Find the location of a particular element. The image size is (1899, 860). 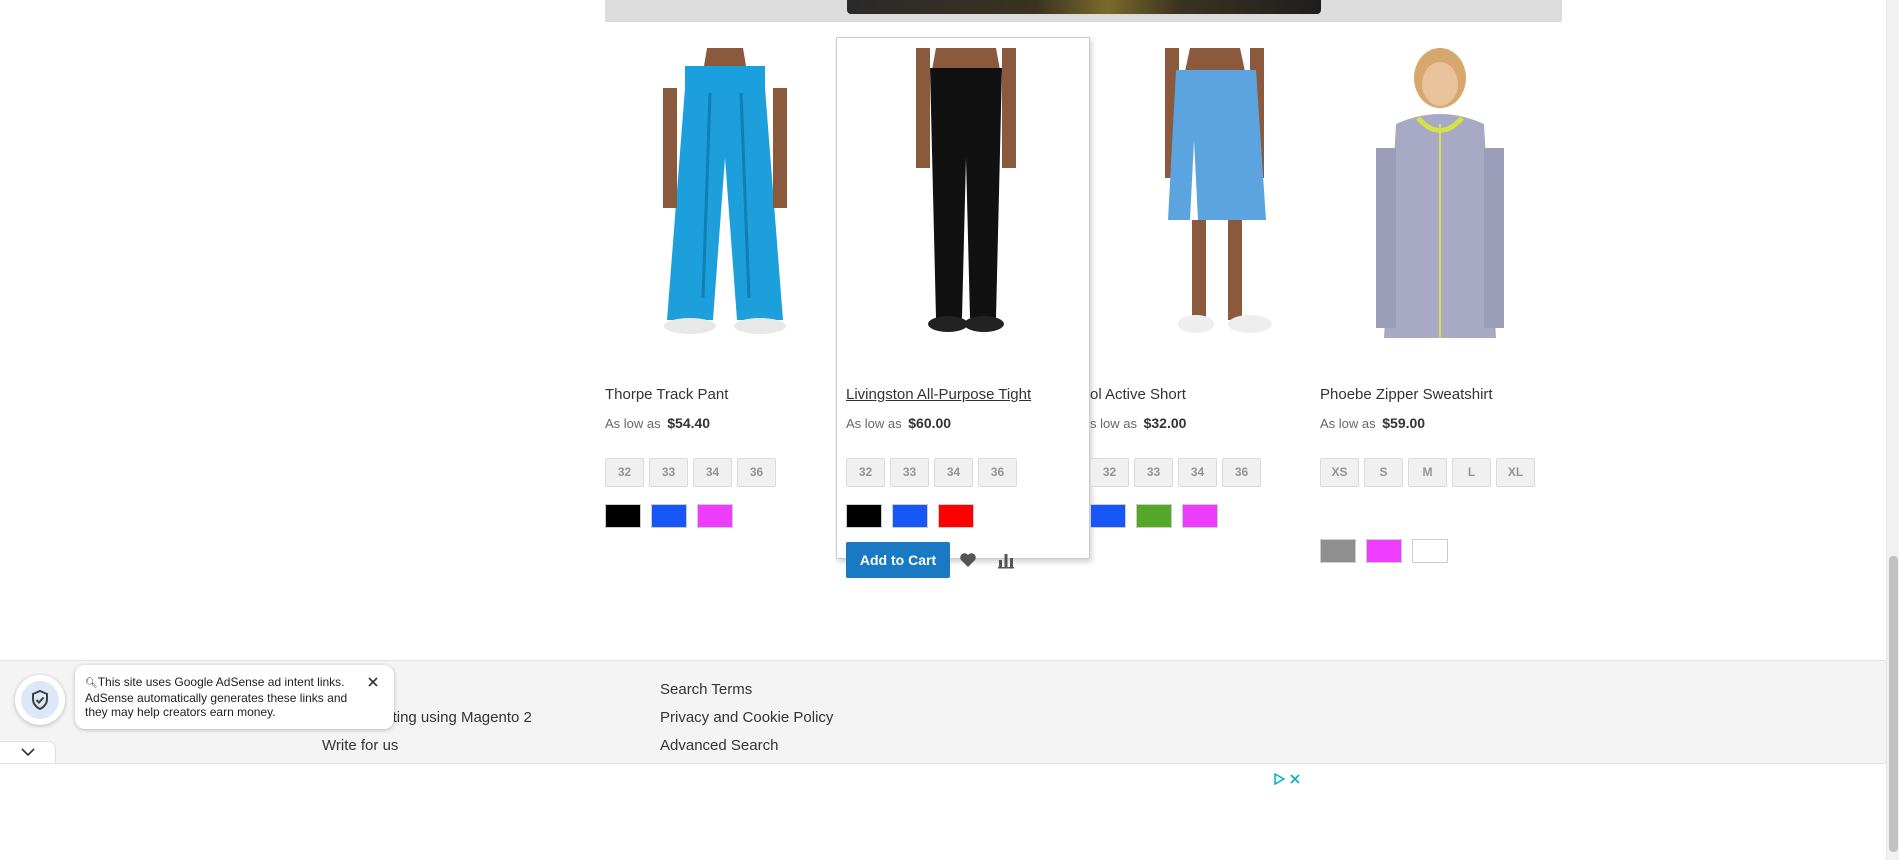

size-option: XS is located at coordinates (1339, 472).